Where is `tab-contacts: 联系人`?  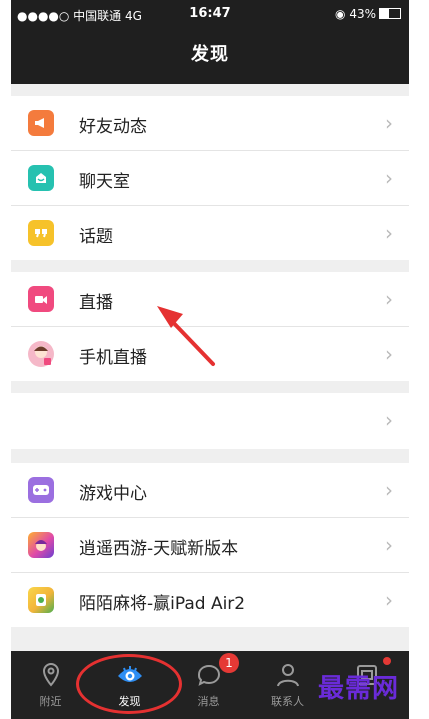
tab-contacts: 联系人 is located at coordinates (287, 685).